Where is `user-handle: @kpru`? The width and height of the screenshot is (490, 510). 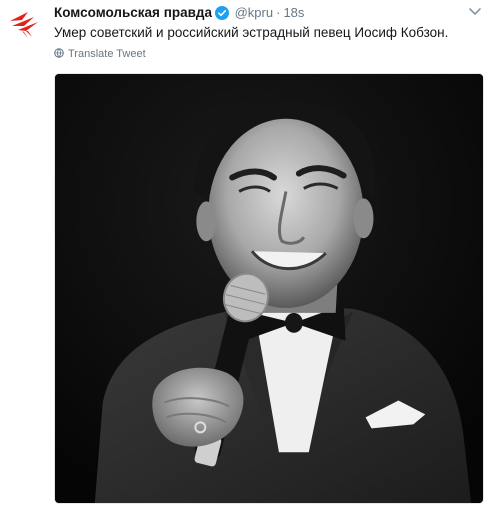 user-handle: @kpru is located at coordinates (254, 12).